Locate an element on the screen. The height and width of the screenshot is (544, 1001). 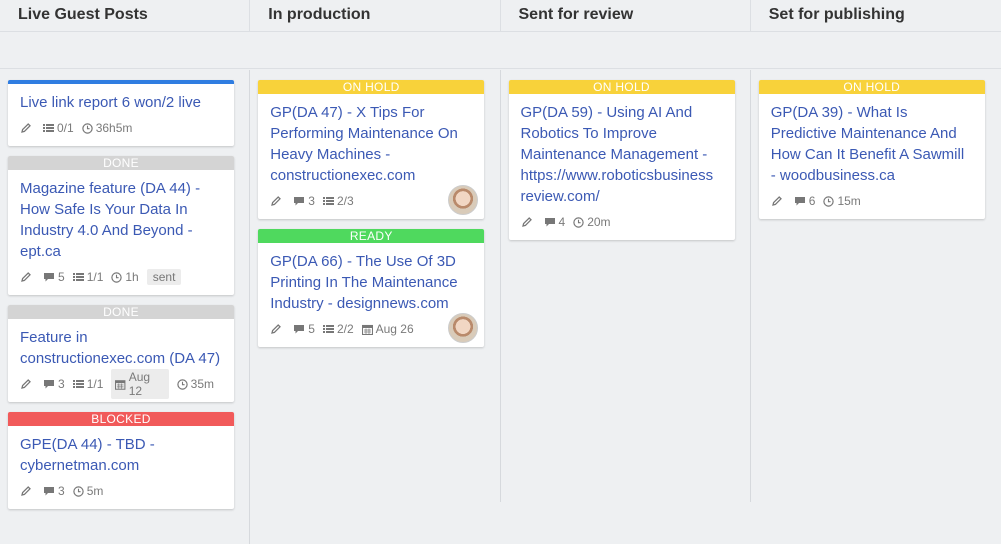
time-meta: 5m is located at coordinates (87, 491).